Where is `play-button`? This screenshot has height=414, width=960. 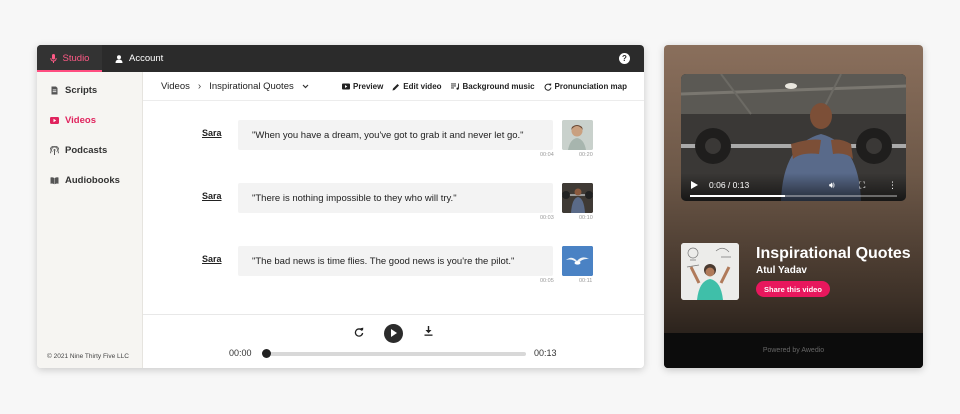
play-button is located at coordinates (393, 333).